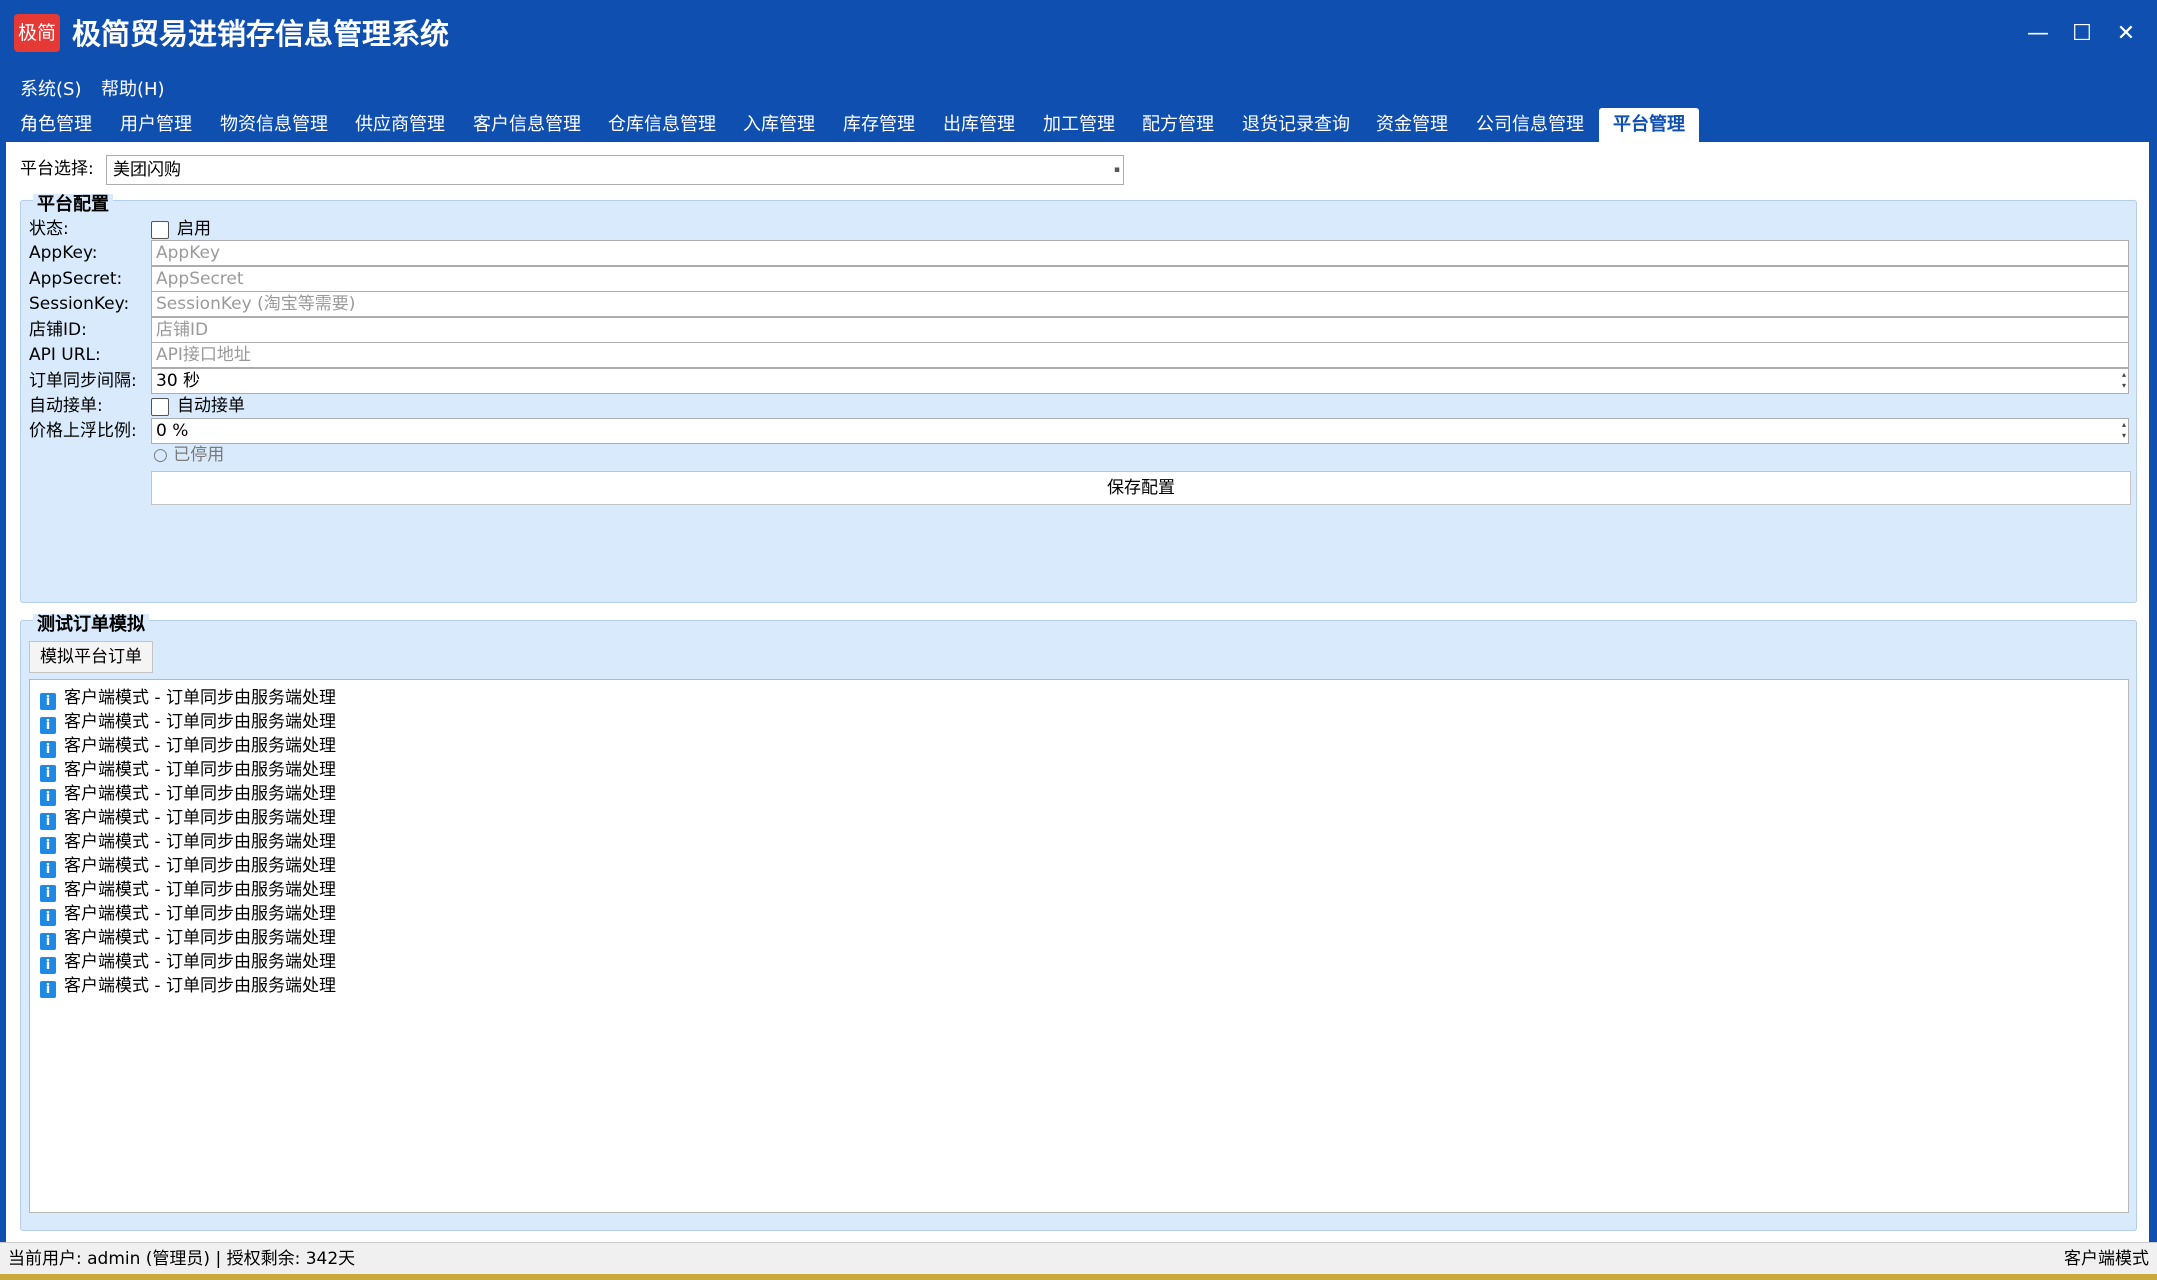  What do you see at coordinates (91, 625) in the screenshot?
I see `test-order-title: 测试订单模拟` at bounding box center [91, 625].